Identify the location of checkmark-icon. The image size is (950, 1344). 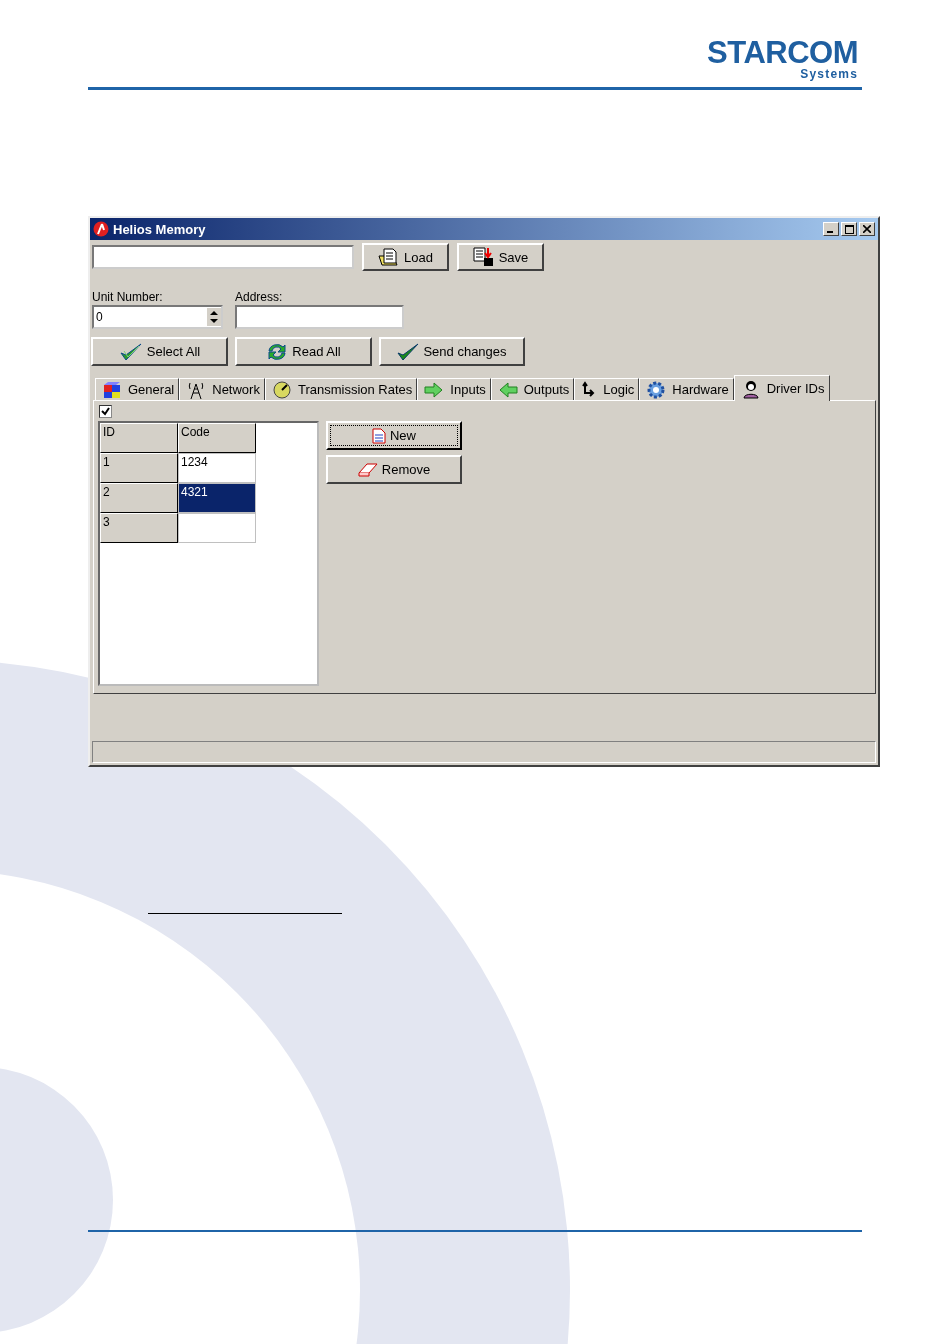
(408, 351).